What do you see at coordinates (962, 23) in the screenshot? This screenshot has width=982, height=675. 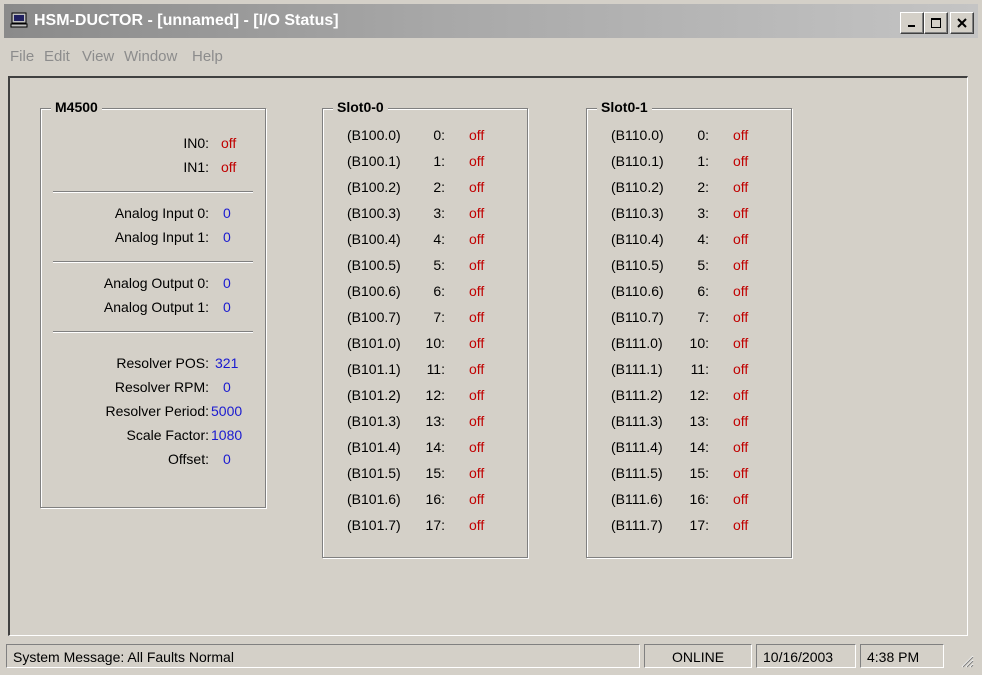 I see `close-button` at bounding box center [962, 23].